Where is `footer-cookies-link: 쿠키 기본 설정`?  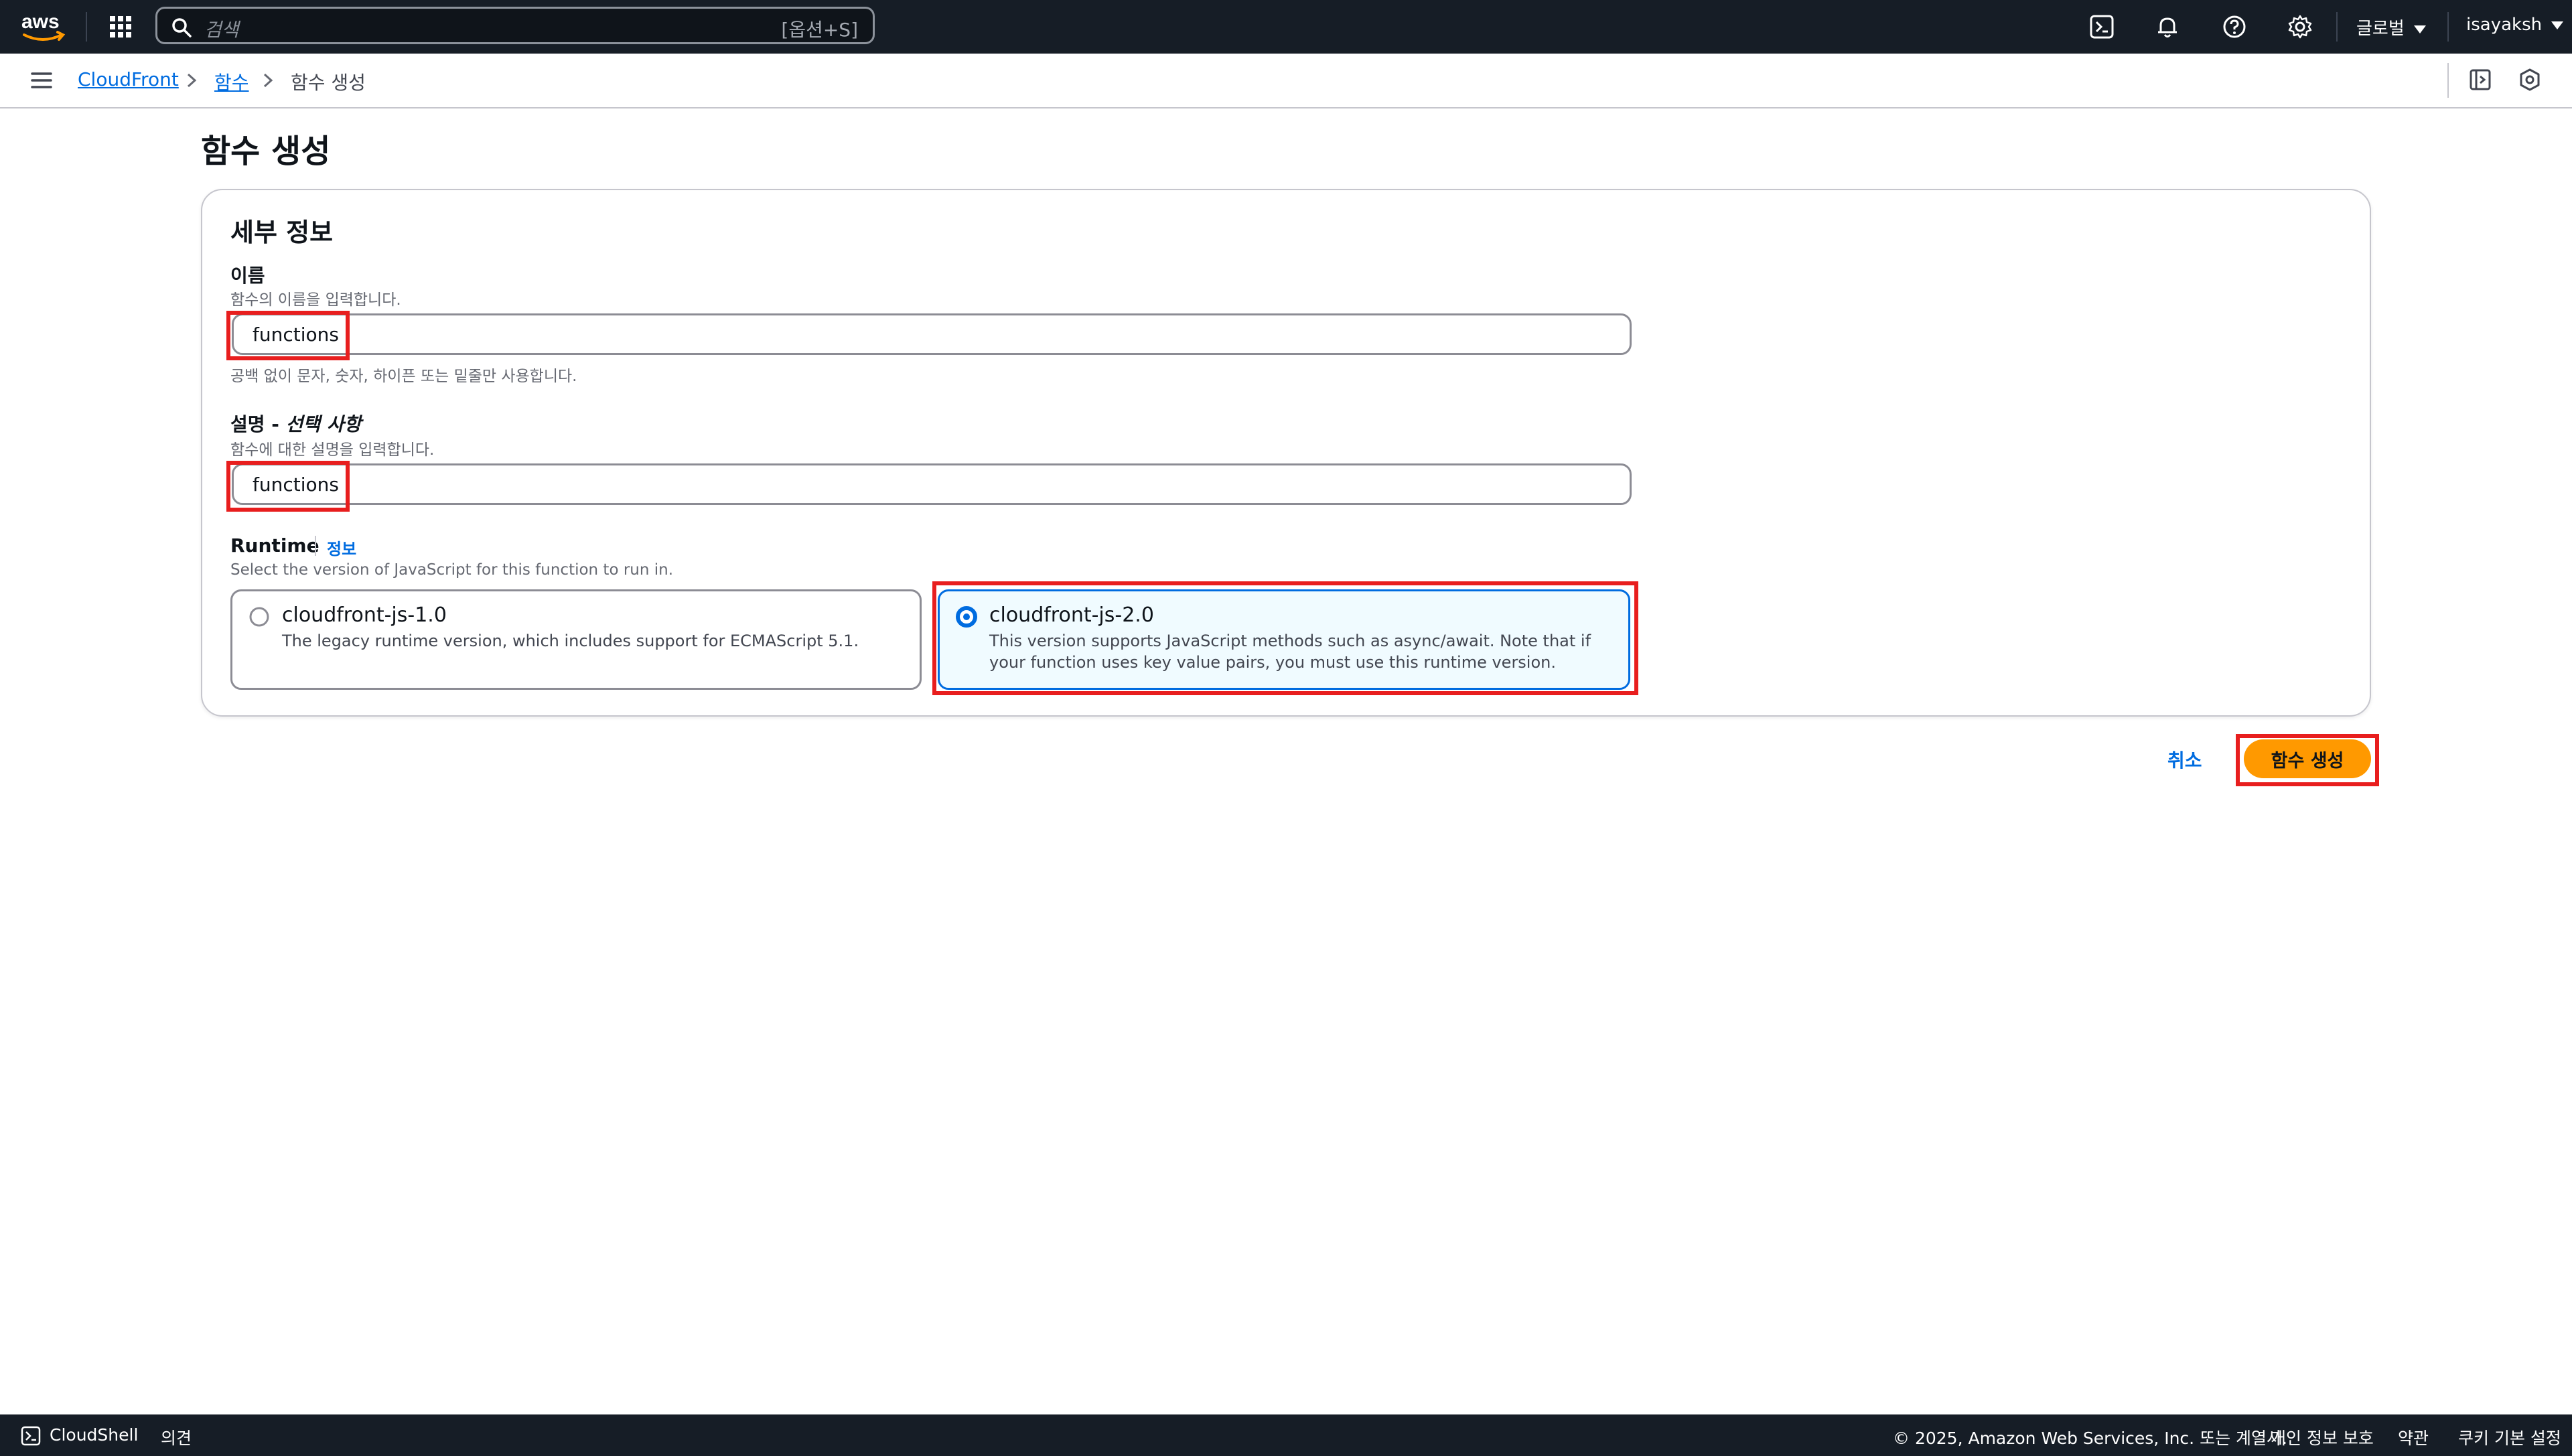 footer-cookies-link: 쿠키 기본 설정 is located at coordinates (2509, 1437).